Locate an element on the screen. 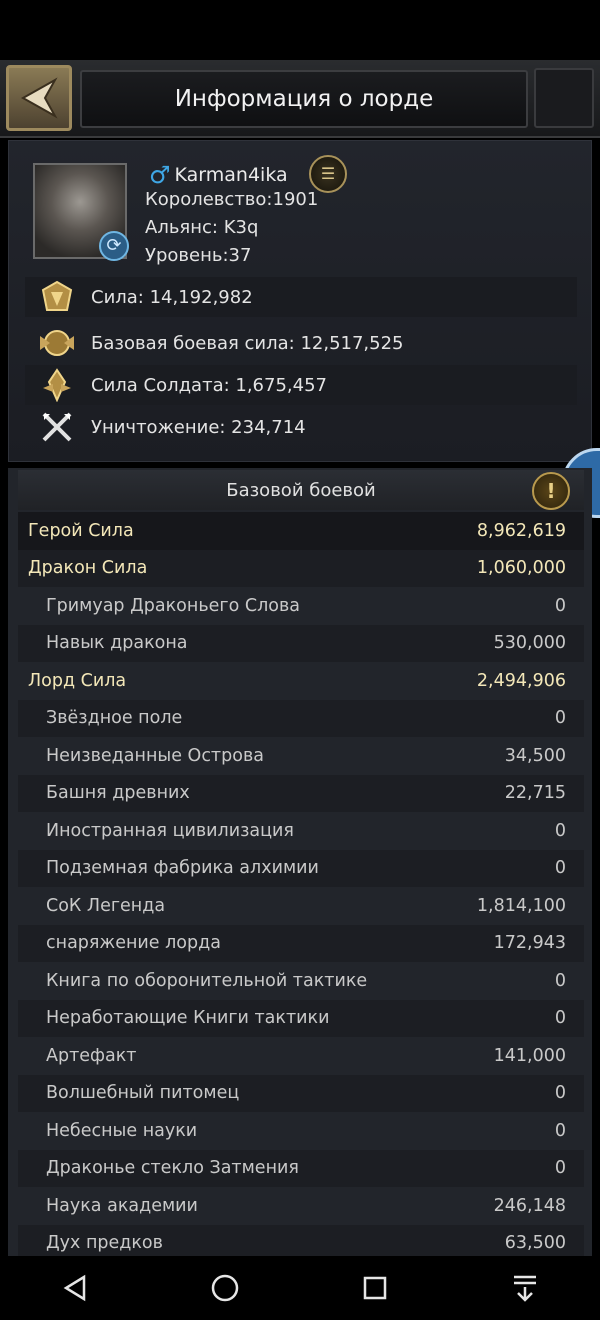  status-bar is located at coordinates (300, 30).